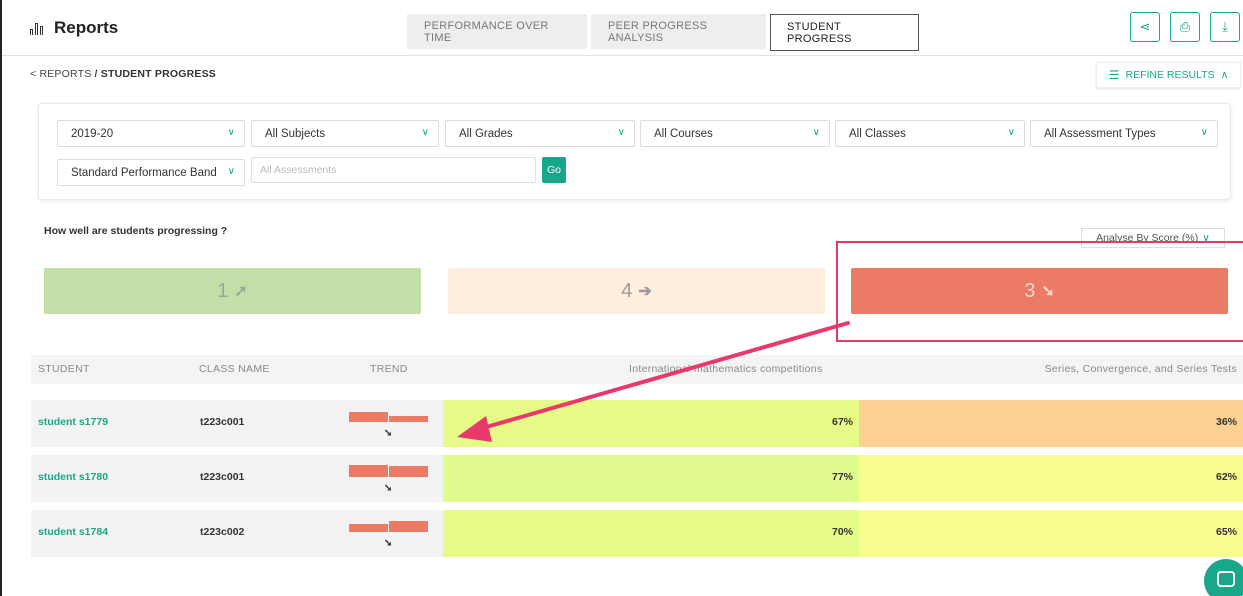 Image resolution: width=1243 pixels, height=596 pixels. What do you see at coordinates (345, 133) in the screenshot?
I see `subject-select: All Subjects ∨` at bounding box center [345, 133].